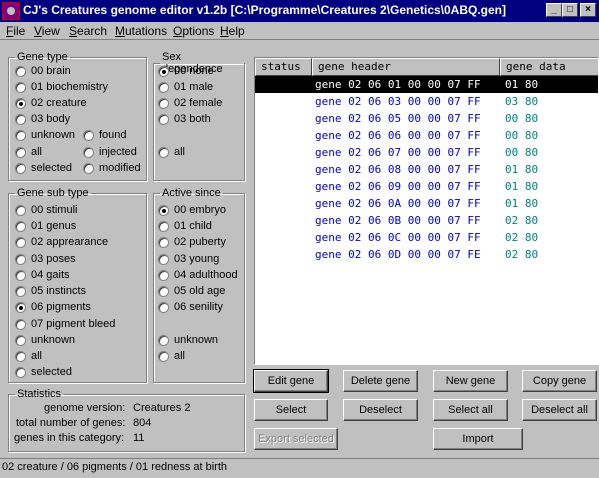 The width and height of the screenshot is (599, 478). What do you see at coordinates (15, 31) in the screenshot?
I see `menu-file: File` at bounding box center [15, 31].